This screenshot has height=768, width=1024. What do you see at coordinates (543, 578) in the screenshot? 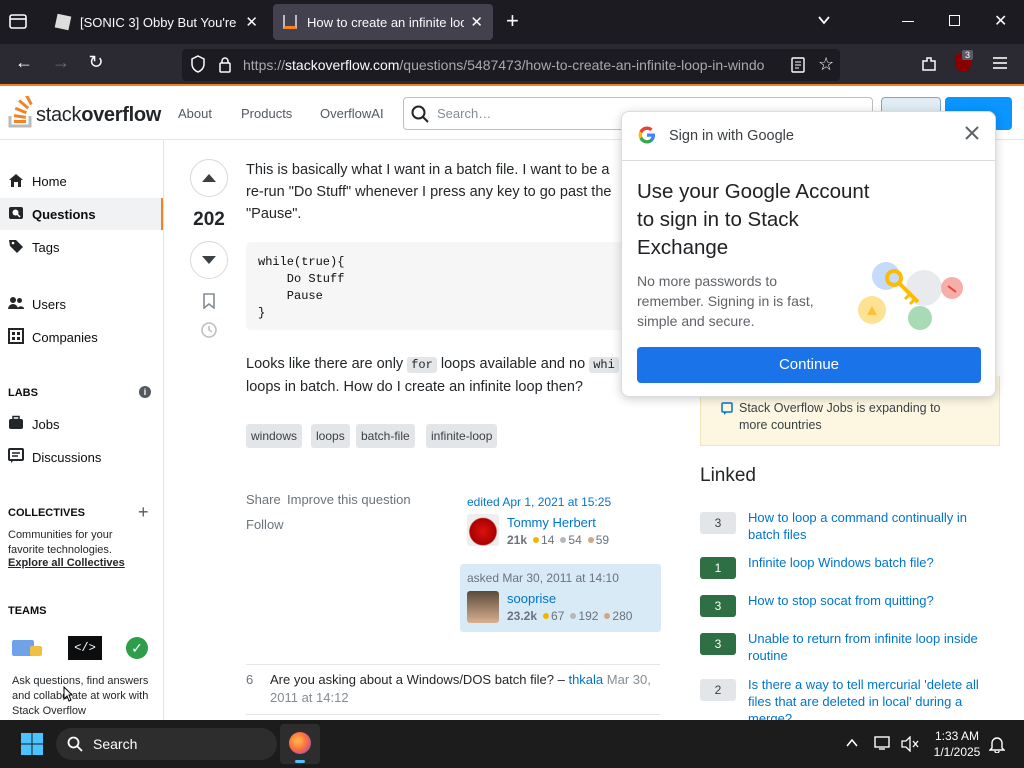
I see `asked-date: asked Mar 30, 2011 at 14:10` at bounding box center [543, 578].